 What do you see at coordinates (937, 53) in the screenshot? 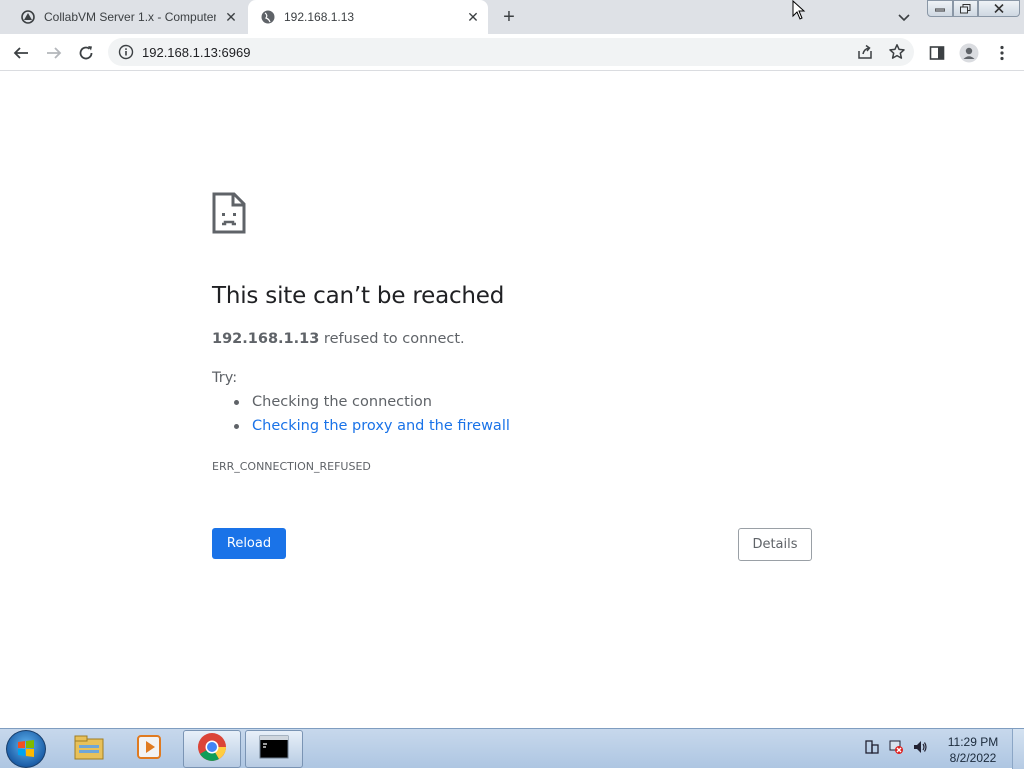
I see `side-panel-icon` at bounding box center [937, 53].